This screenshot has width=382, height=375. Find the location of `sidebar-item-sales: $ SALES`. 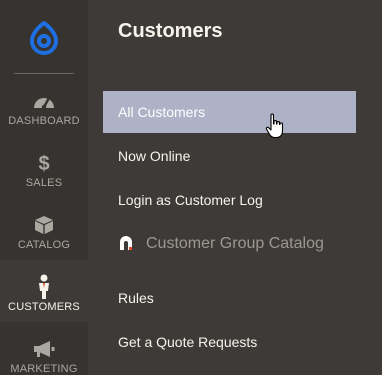

sidebar-item-sales: $ SALES is located at coordinates (44, 167).